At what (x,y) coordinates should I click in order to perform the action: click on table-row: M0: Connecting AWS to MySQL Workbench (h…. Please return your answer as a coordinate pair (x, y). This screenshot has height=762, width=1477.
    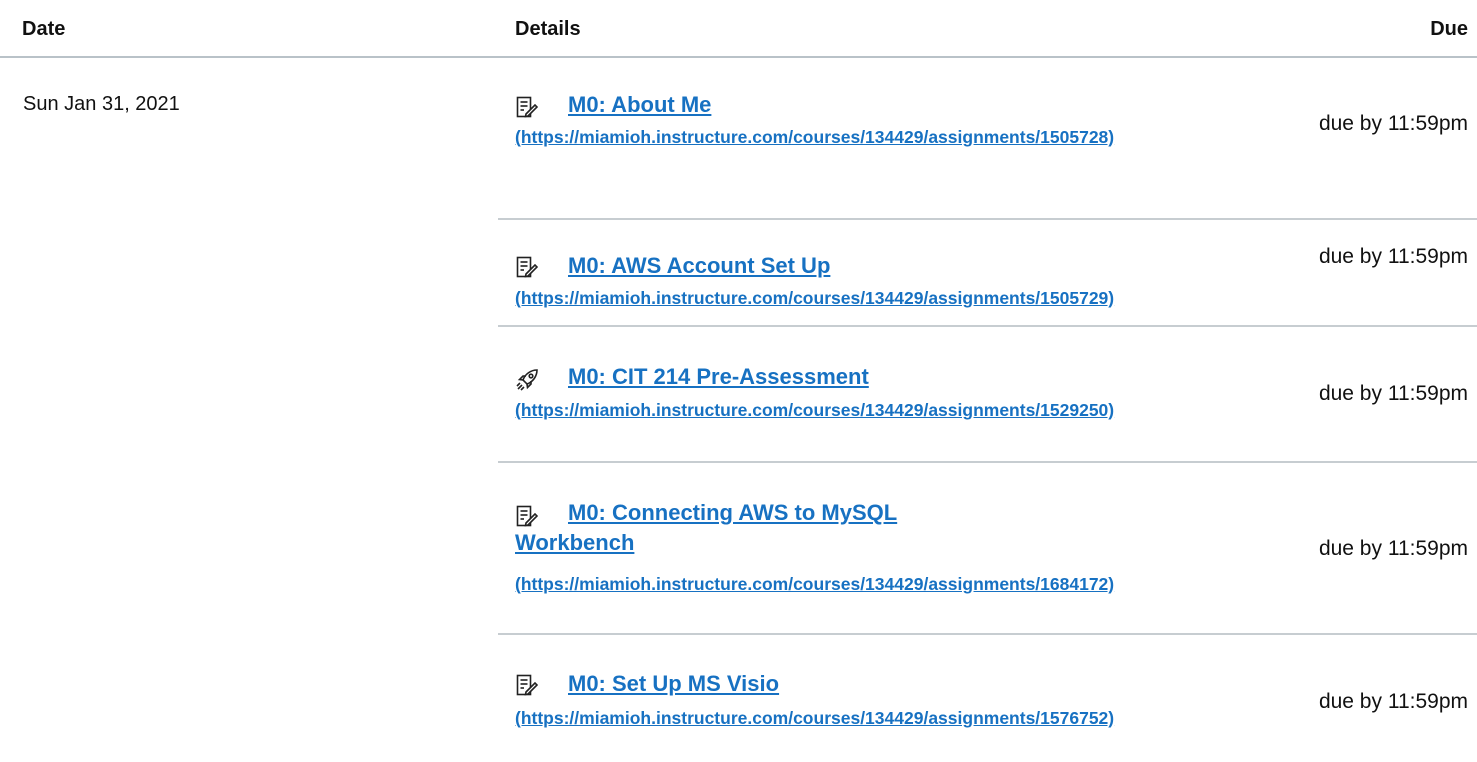
    Looking at the image, I should click on (987, 549).